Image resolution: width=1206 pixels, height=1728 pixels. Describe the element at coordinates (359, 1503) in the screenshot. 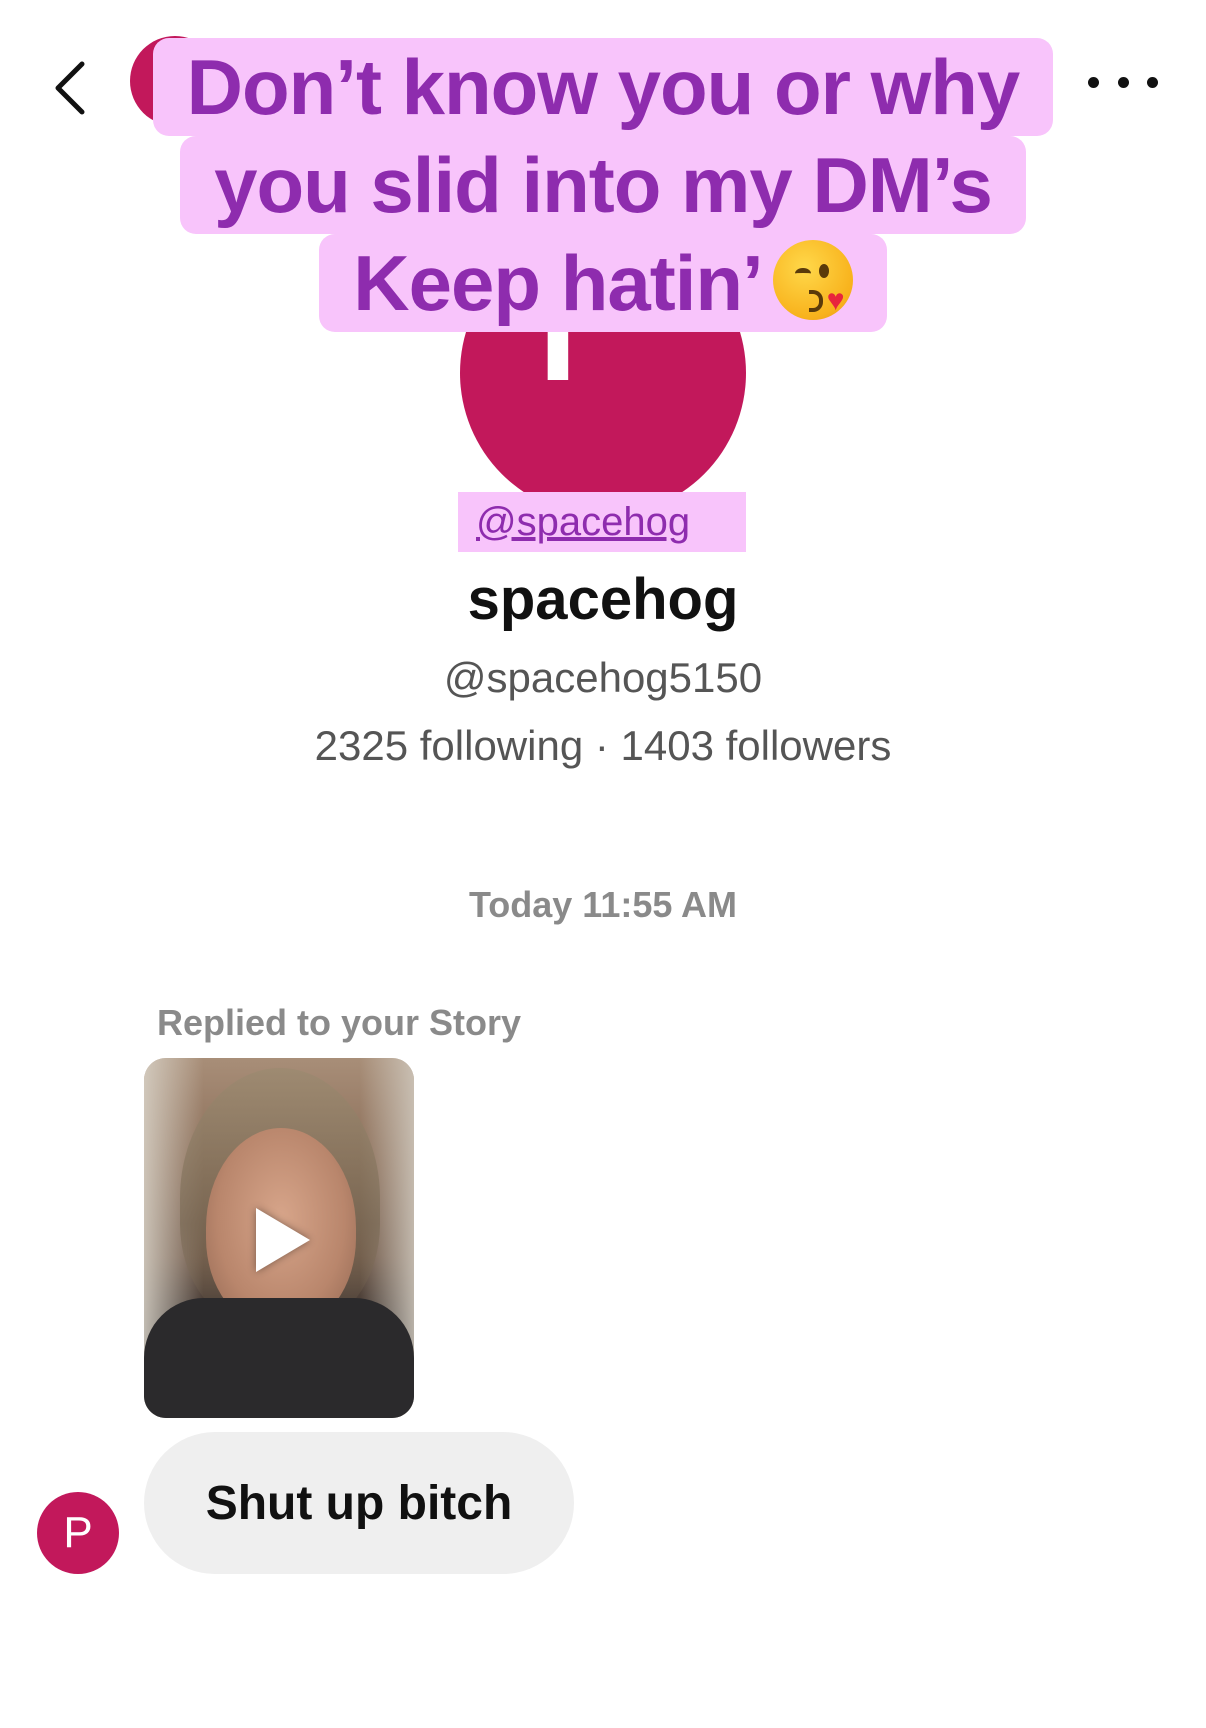

I see `message-bubble: Shut up bitch` at that location.